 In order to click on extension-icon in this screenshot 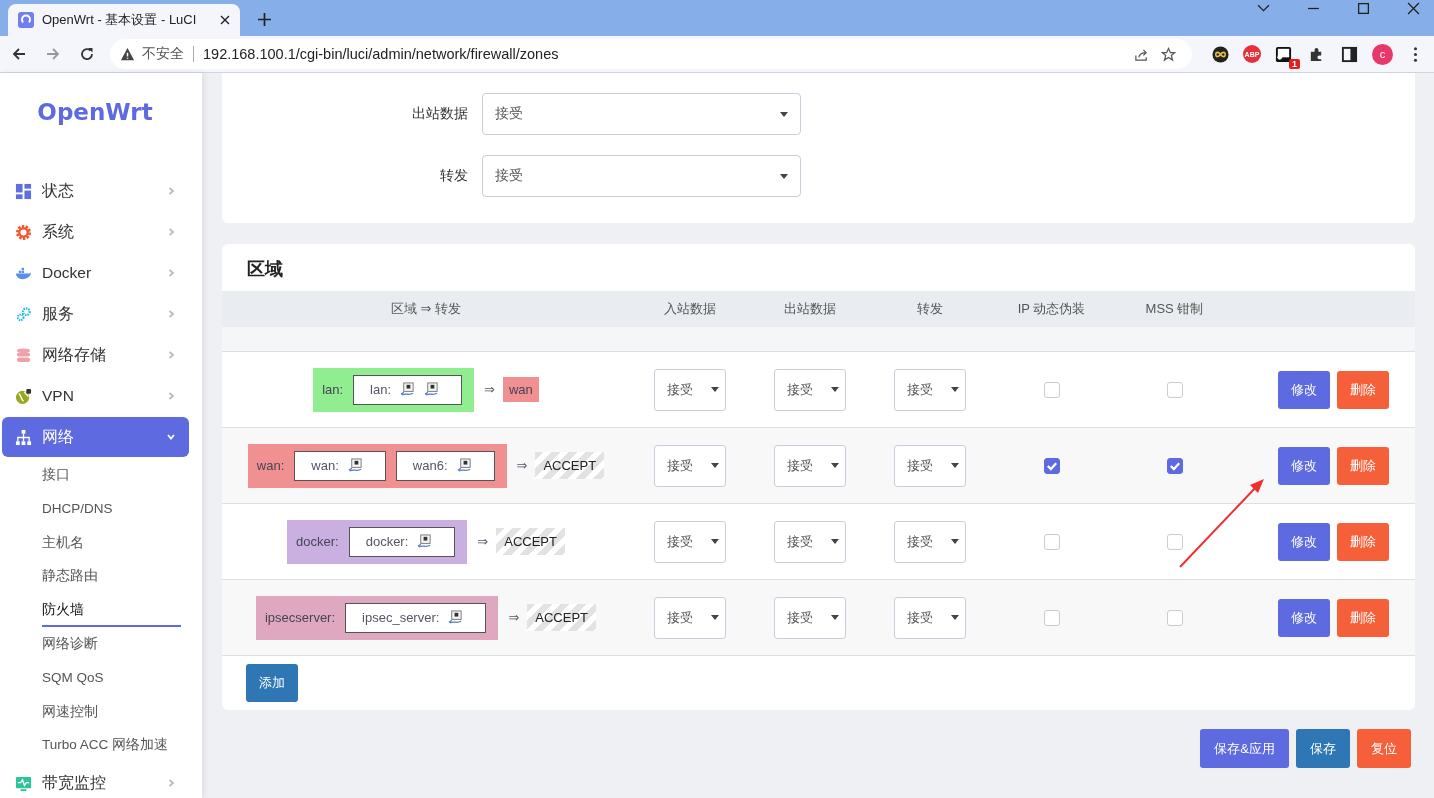, I will do `click(1283, 54)`.